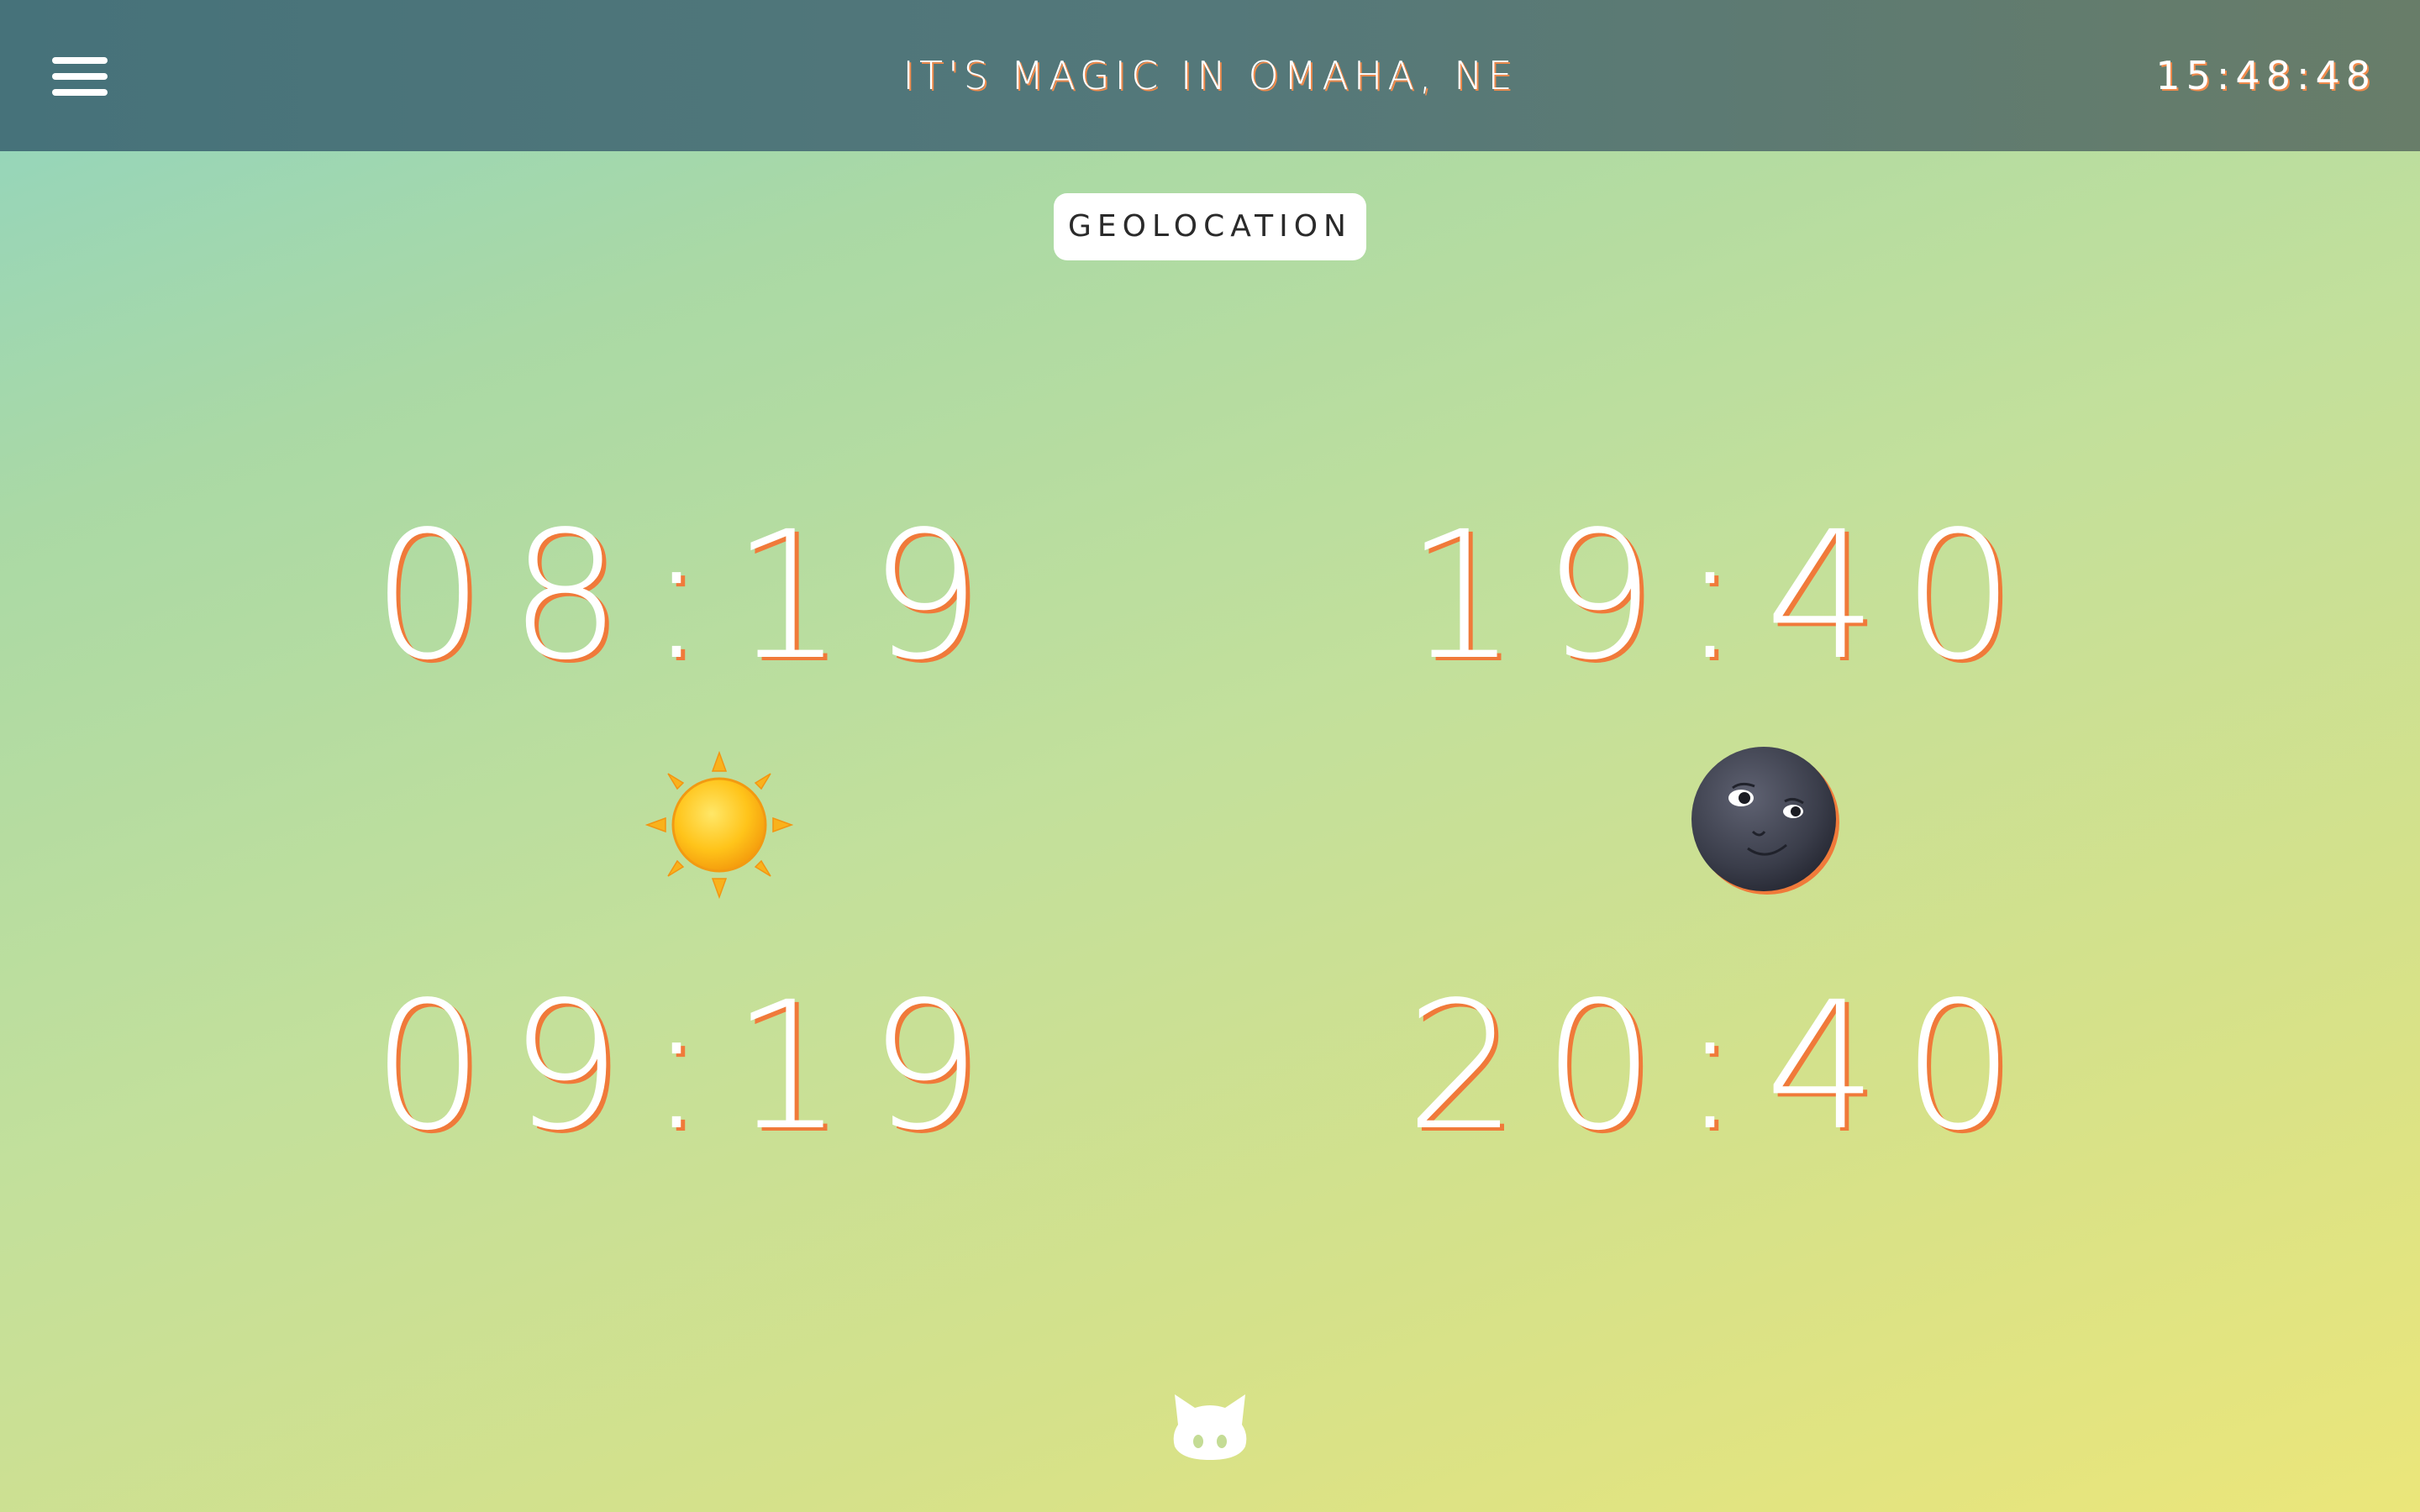  I want to click on hamburger-menu-icon, so click(80, 76).